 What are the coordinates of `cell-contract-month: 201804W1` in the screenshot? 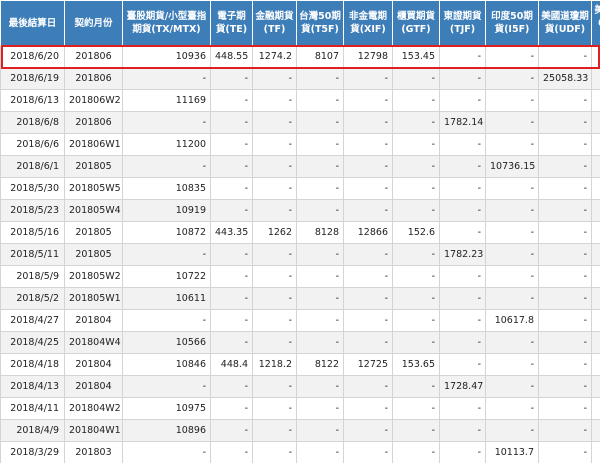 It's located at (93, 430).